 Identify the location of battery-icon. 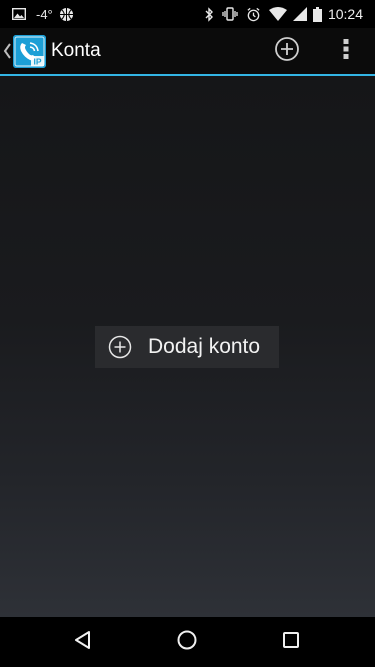
(317, 14).